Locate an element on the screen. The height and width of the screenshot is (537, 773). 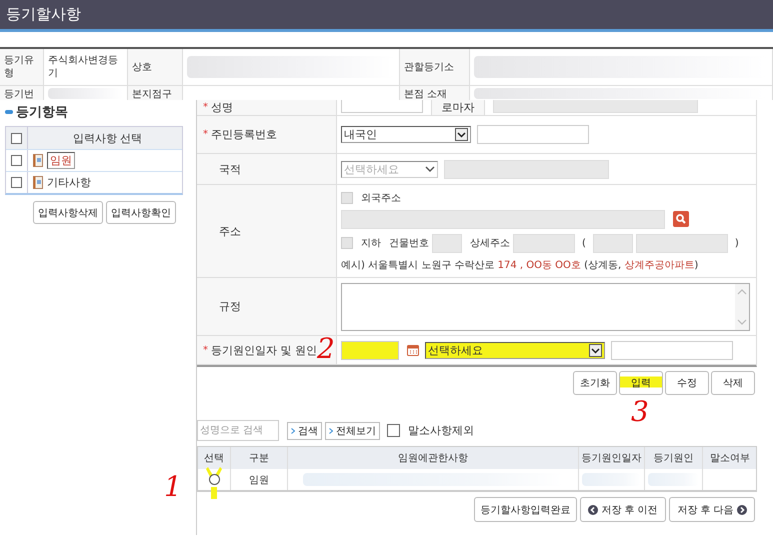
field-label: 성명 is located at coordinates (222, 107).